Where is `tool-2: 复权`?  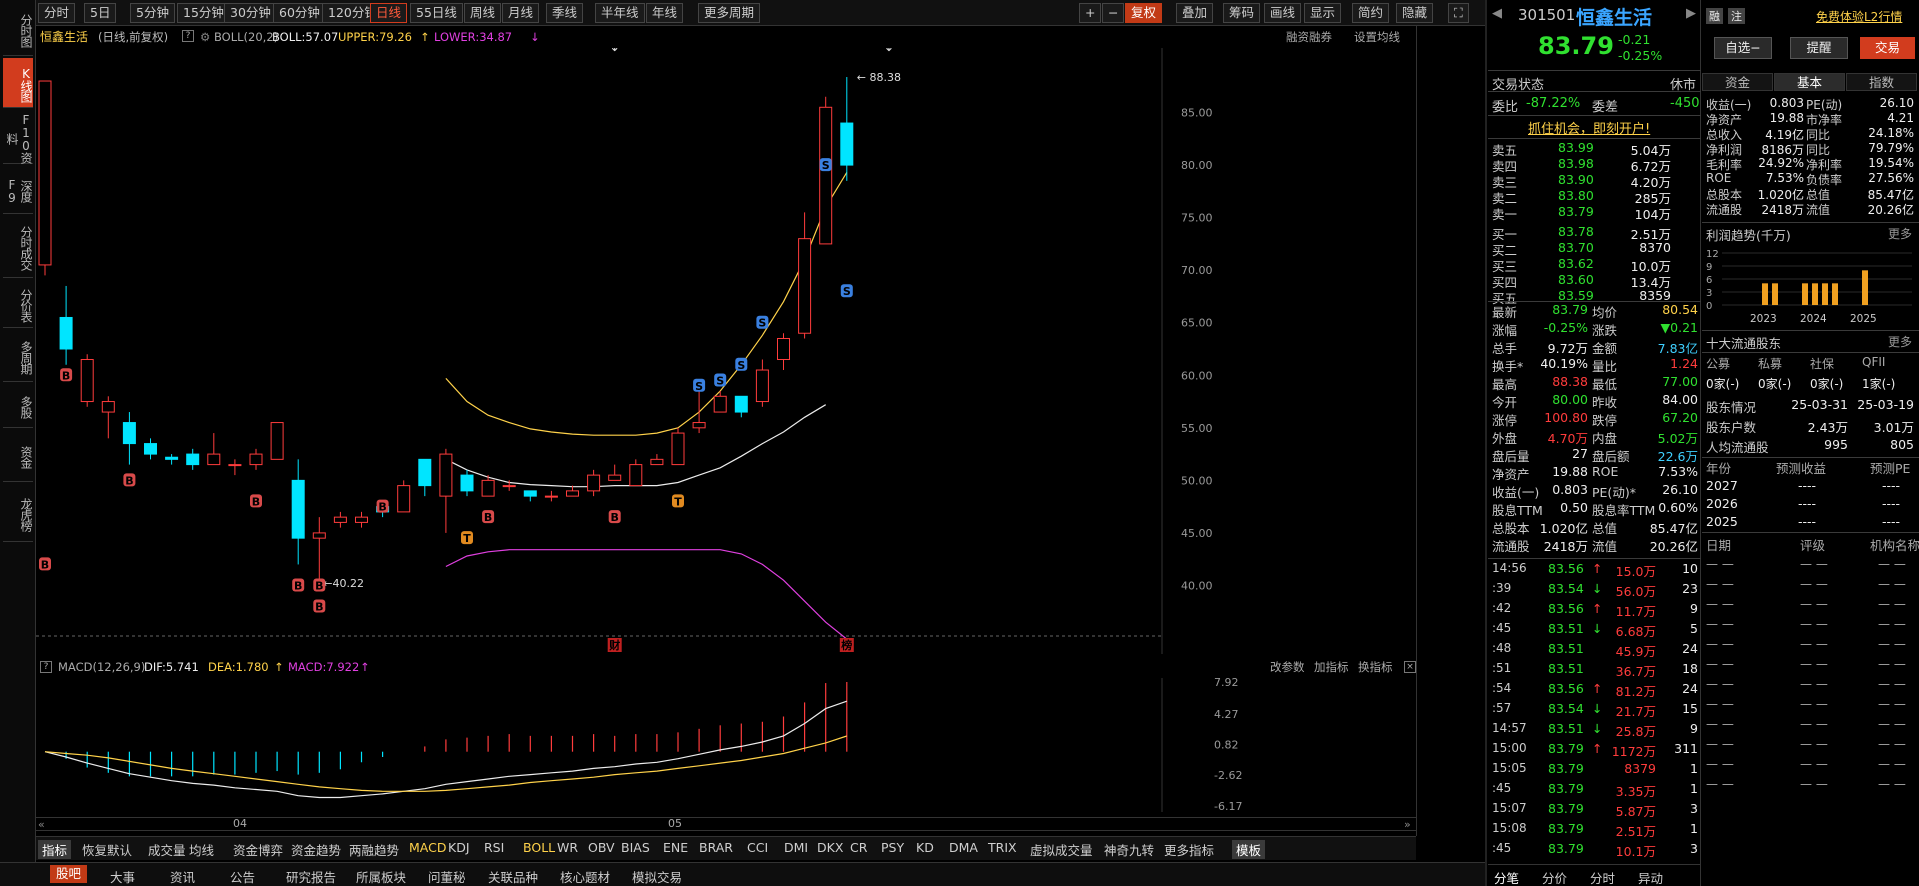 tool-2: 复权 is located at coordinates (1144, 13).